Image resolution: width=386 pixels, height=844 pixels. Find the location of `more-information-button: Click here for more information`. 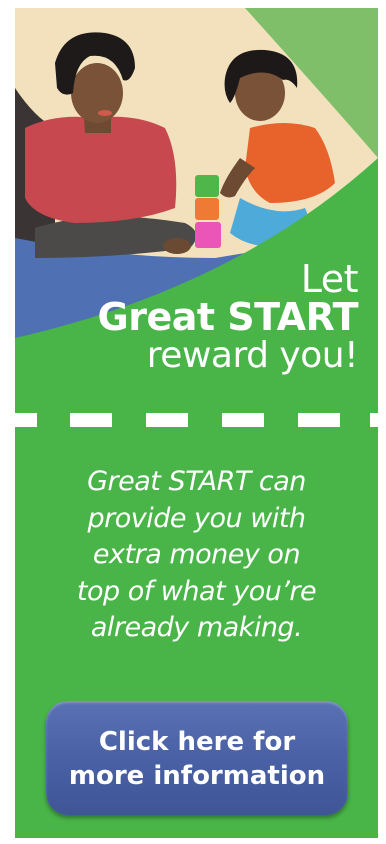

more-information-button: Click here for more information is located at coordinates (197, 758).